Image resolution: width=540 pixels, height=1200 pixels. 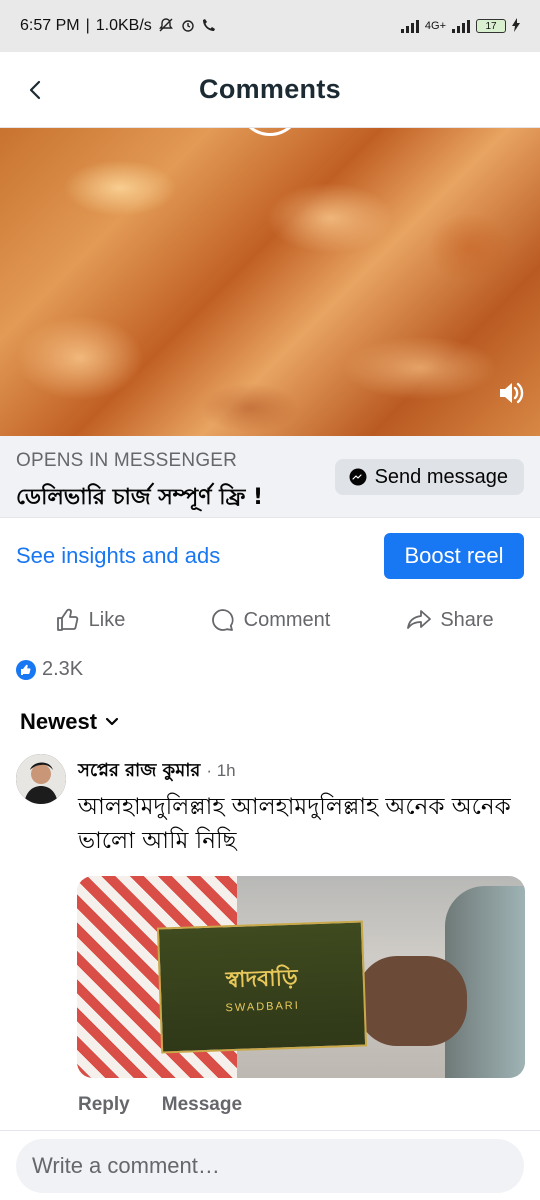 I want to click on product-brand: স্বাদবাড়ি, so click(x=262, y=979).